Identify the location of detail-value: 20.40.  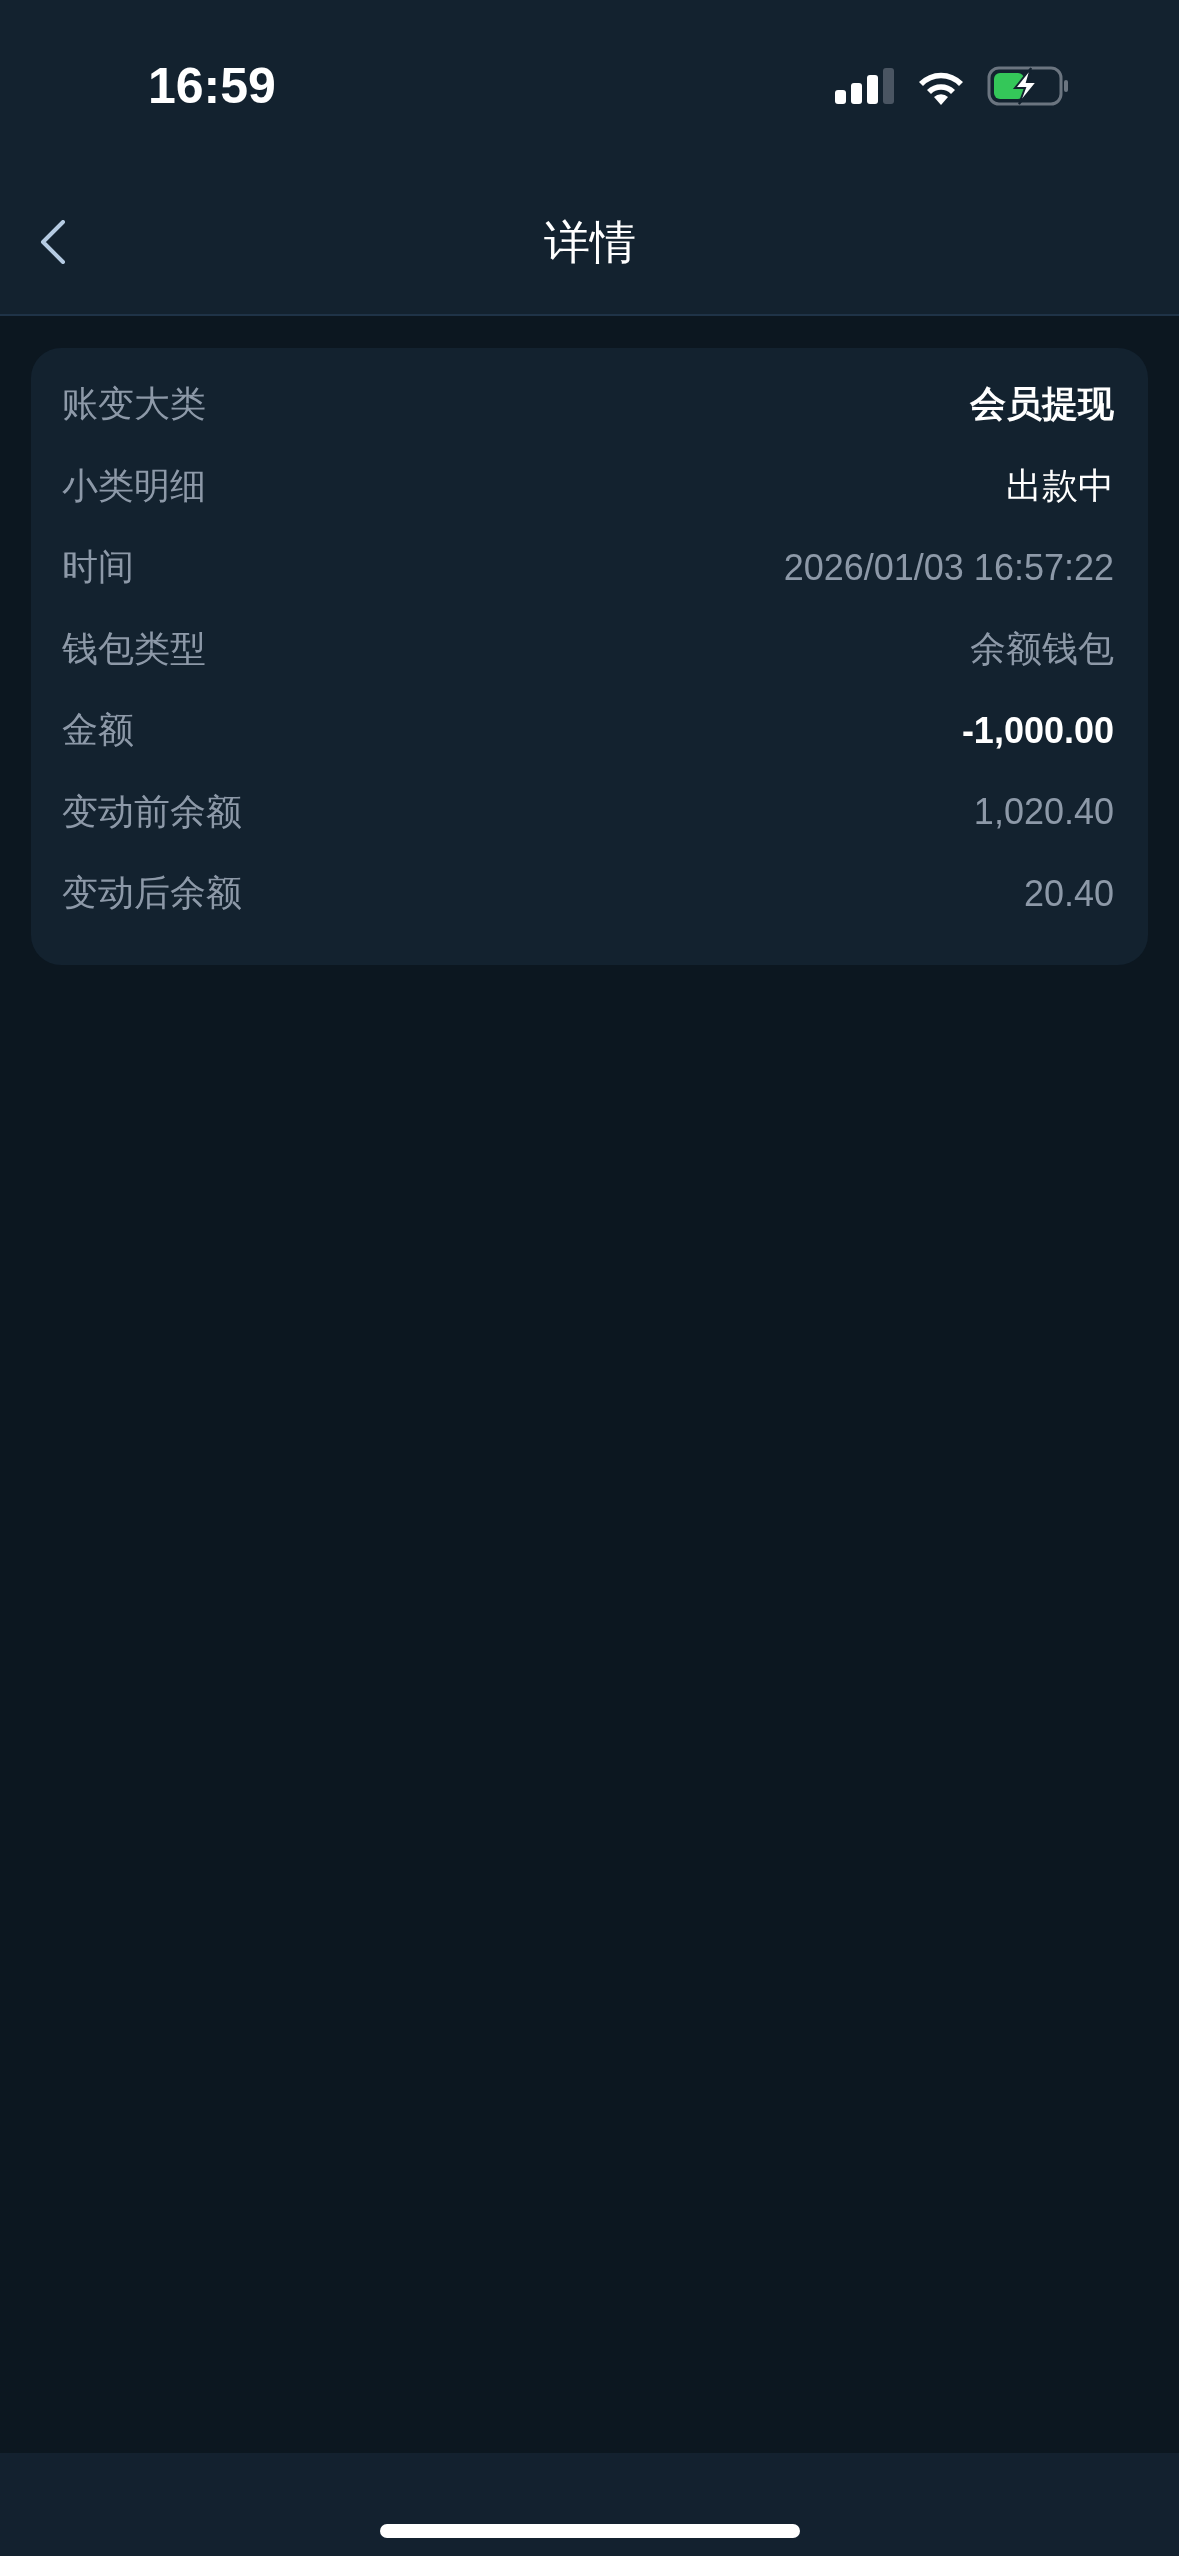
(1068, 893).